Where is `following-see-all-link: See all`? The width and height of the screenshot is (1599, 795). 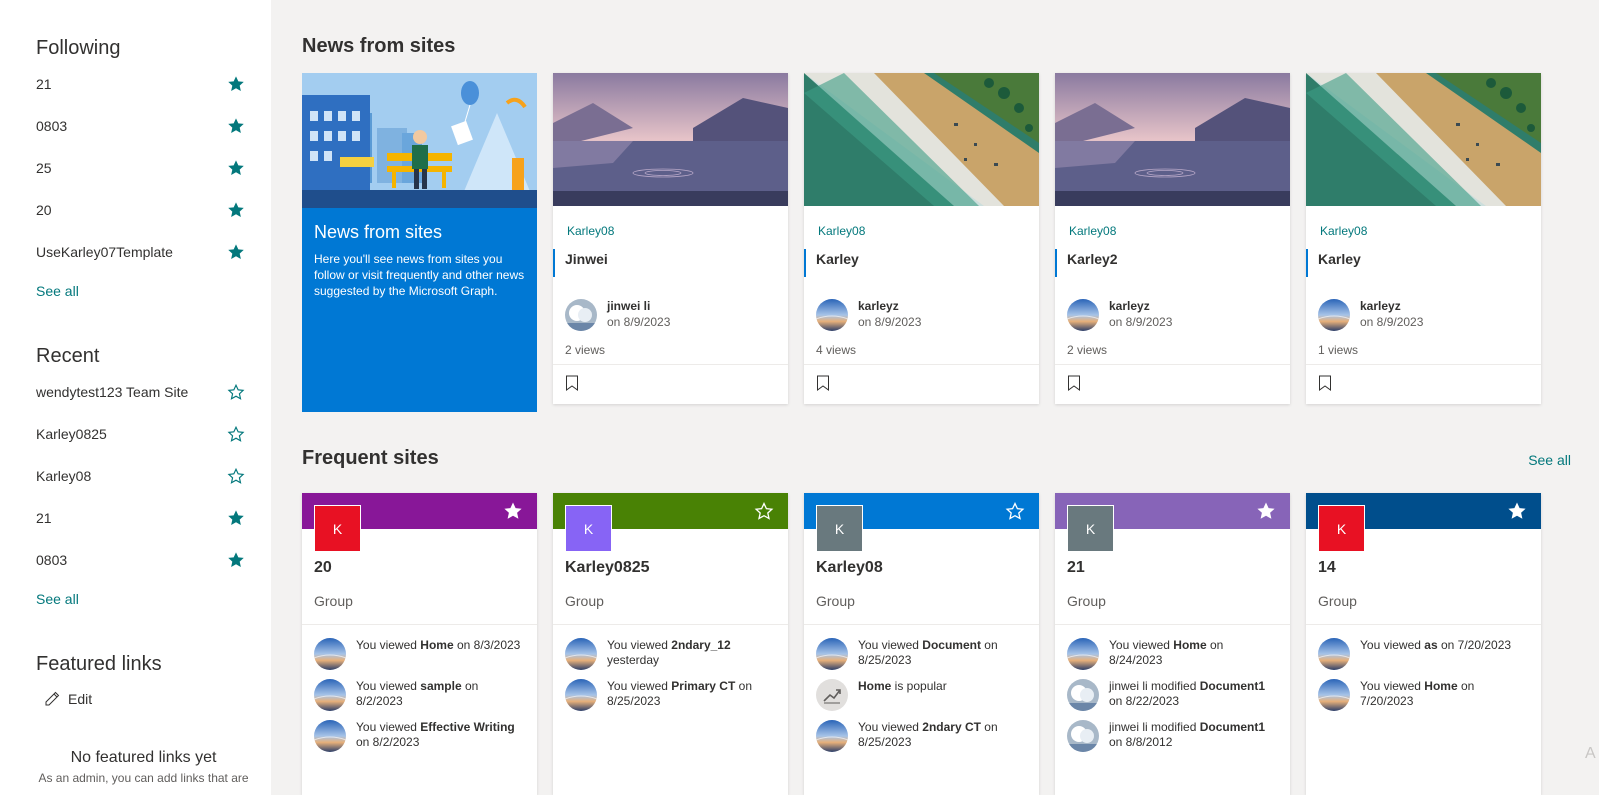 following-see-all-link: See all is located at coordinates (57, 291).